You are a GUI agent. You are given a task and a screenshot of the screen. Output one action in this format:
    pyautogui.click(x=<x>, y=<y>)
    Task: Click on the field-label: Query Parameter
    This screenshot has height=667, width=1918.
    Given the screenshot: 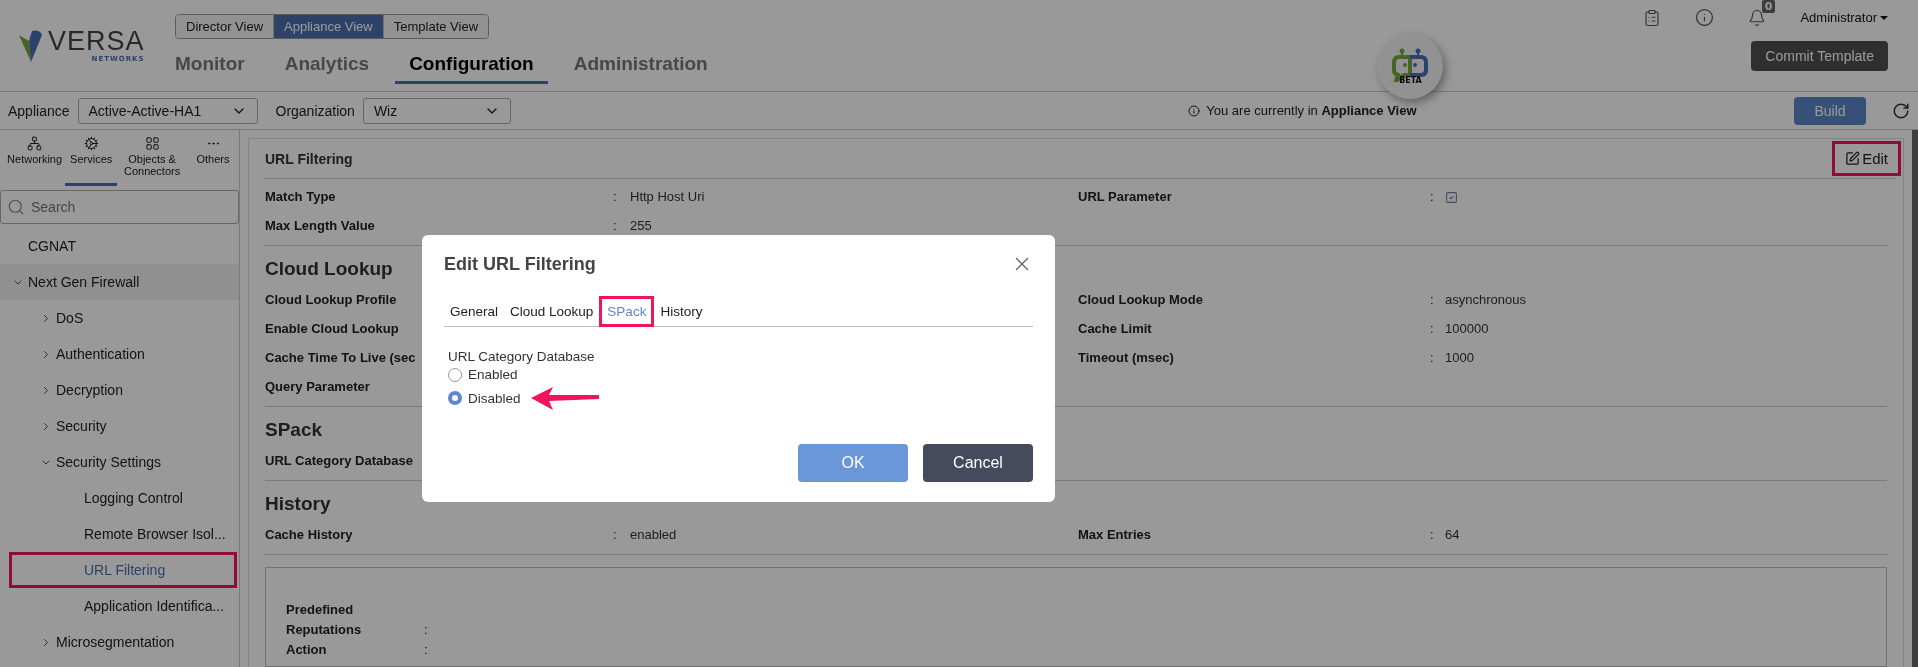 What is the action you would take?
    pyautogui.click(x=317, y=387)
    